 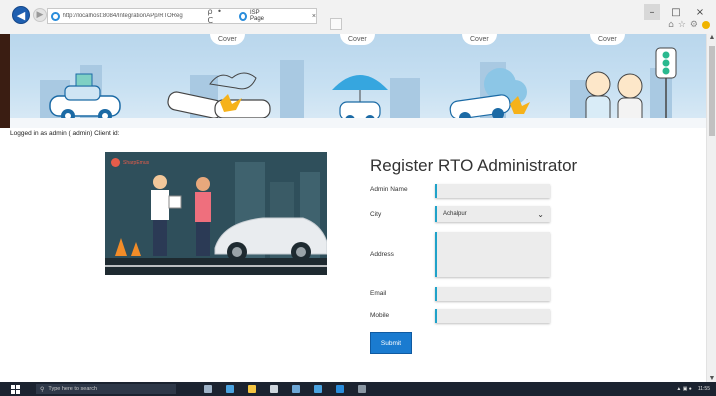 What do you see at coordinates (380, 315) in the screenshot?
I see `mobile-label: Mobile` at bounding box center [380, 315].